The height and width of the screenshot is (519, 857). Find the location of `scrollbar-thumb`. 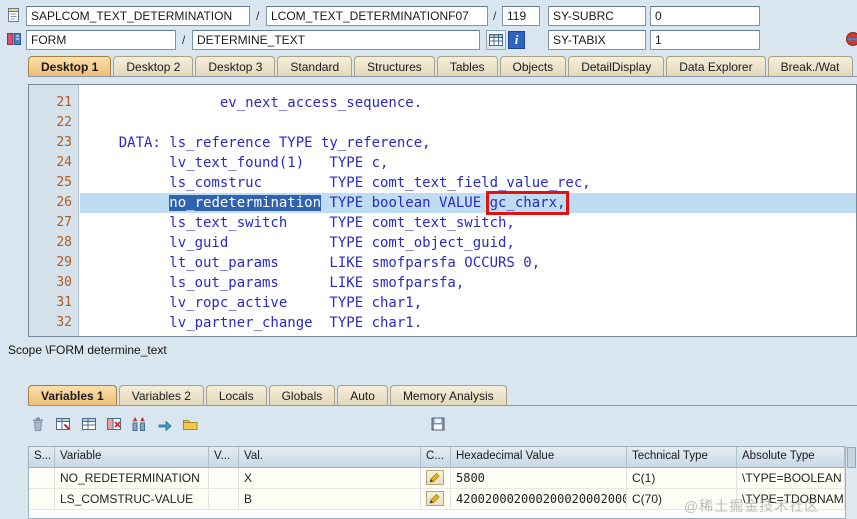

scrollbar-thumb is located at coordinates (851, 457).